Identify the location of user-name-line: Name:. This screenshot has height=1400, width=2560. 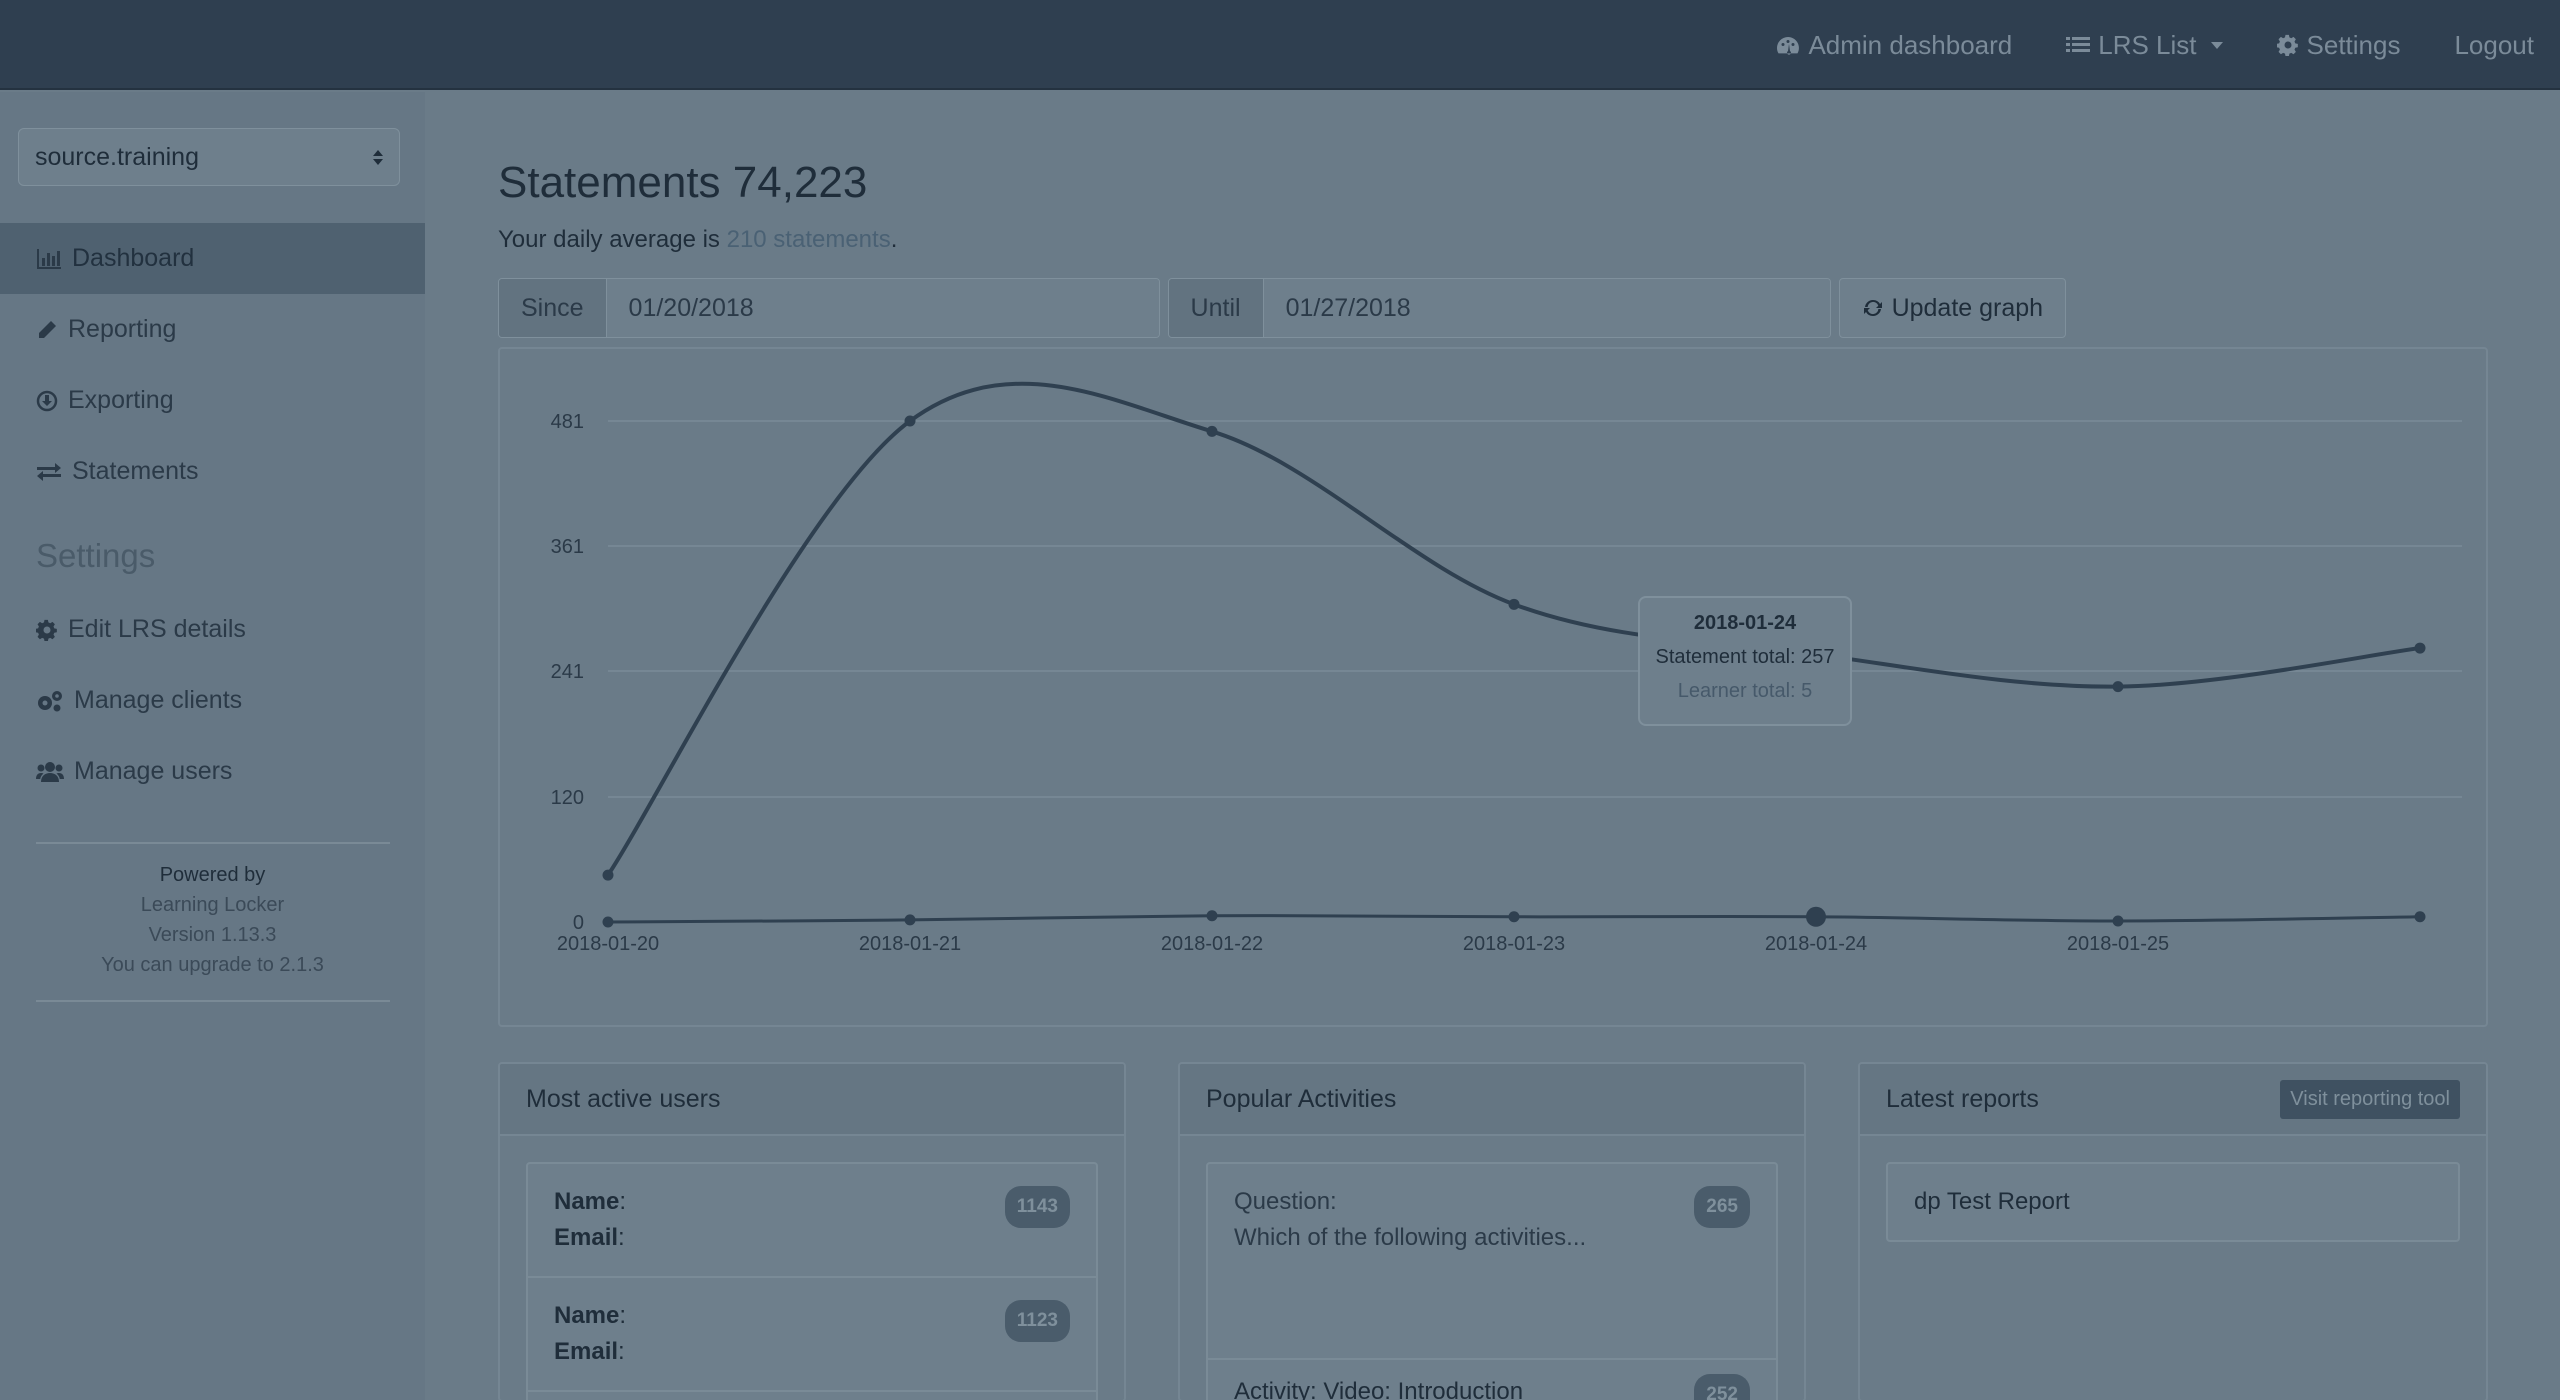
(812, 1316).